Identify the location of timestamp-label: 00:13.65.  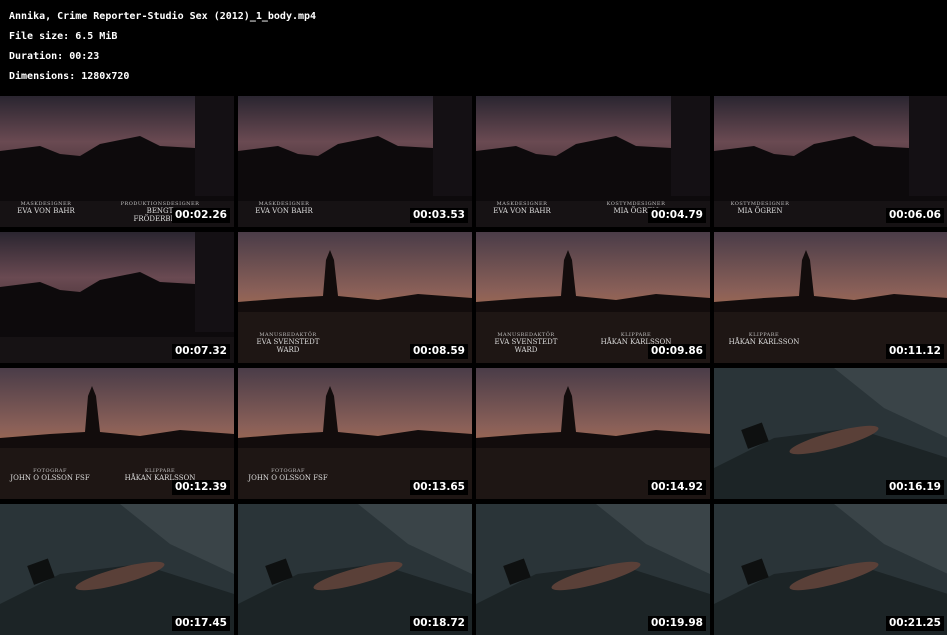
(438, 487).